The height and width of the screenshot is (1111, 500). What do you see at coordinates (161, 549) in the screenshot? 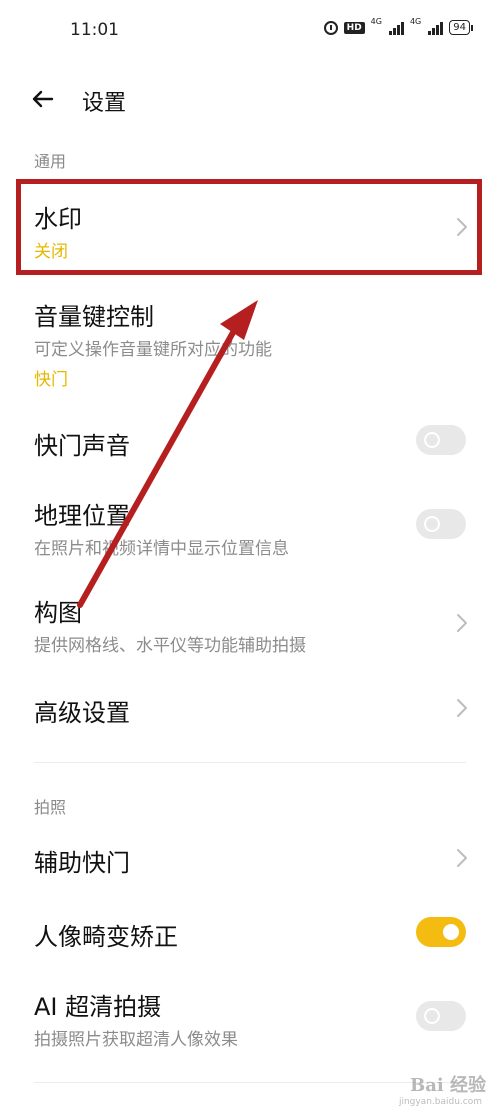
I see `row-subtitle: 在照片和视频详情中显示位置信息` at bounding box center [161, 549].